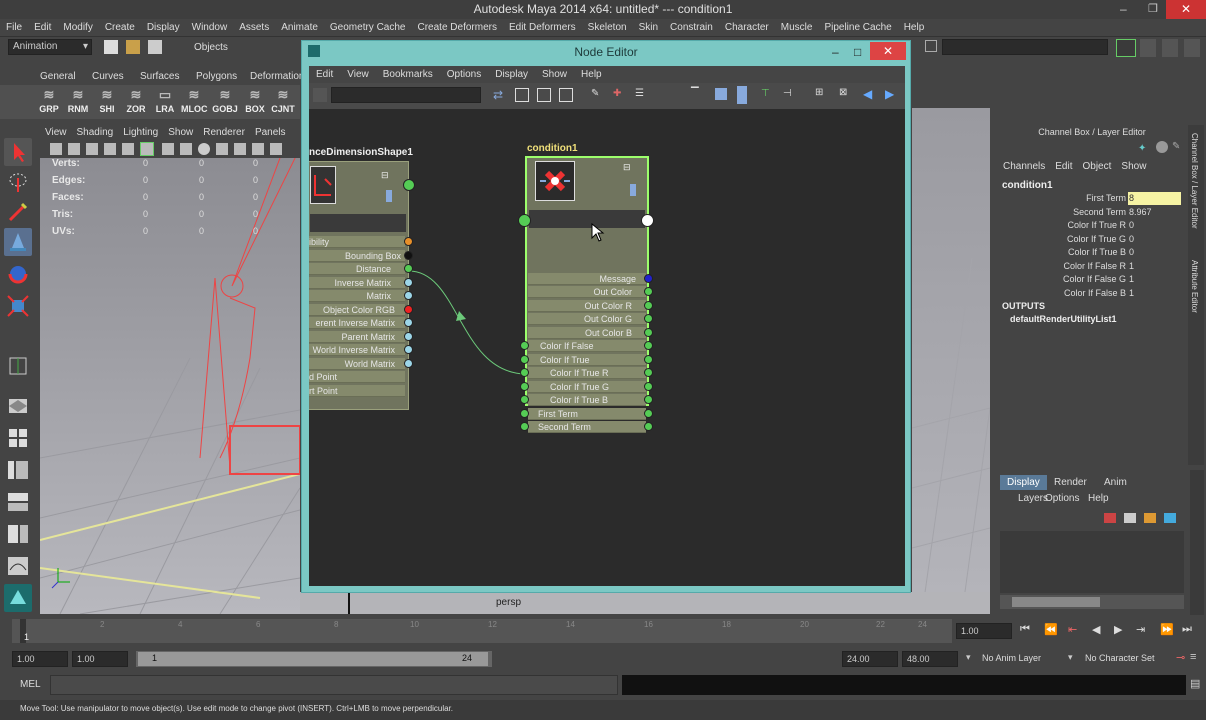 The height and width of the screenshot is (720, 1206). What do you see at coordinates (50, 47) in the screenshot?
I see `menuset-dropdown: Animation ▾` at bounding box center [50, 47].